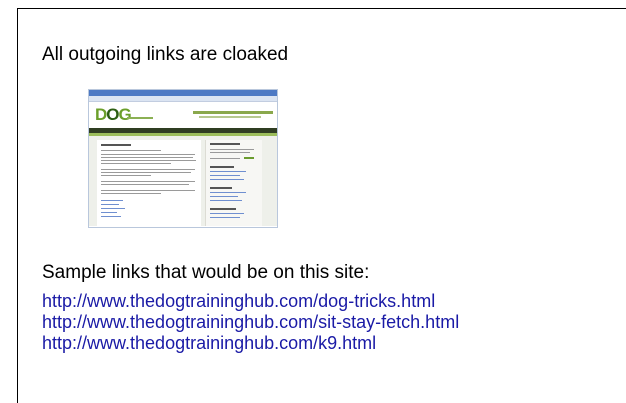  I want to click on thumbnail-tagline-secondary, so click(230, 117).